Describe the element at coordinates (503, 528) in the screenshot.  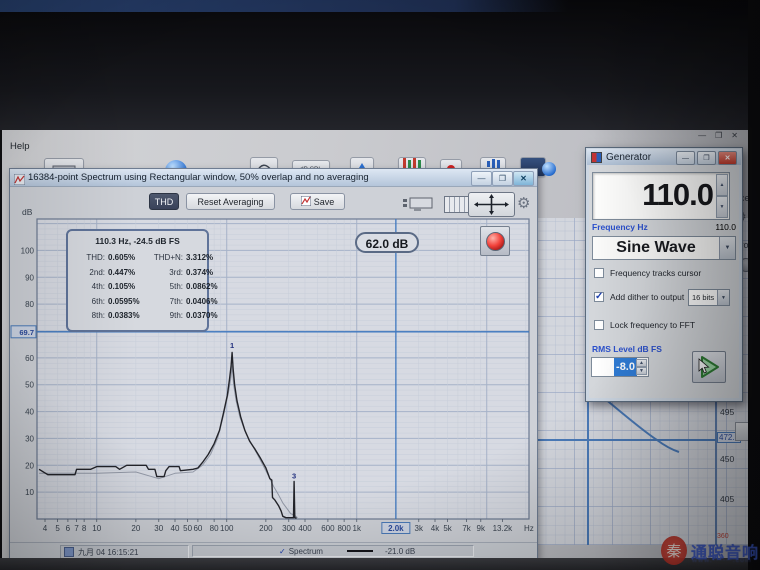
I see `x-tick-label: 13.2k` at that location.